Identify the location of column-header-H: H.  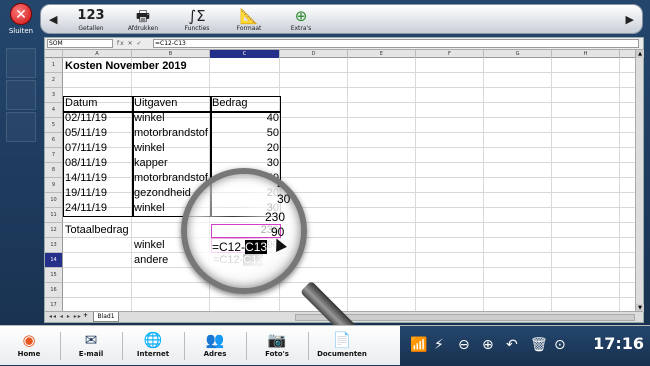
(586, 54).